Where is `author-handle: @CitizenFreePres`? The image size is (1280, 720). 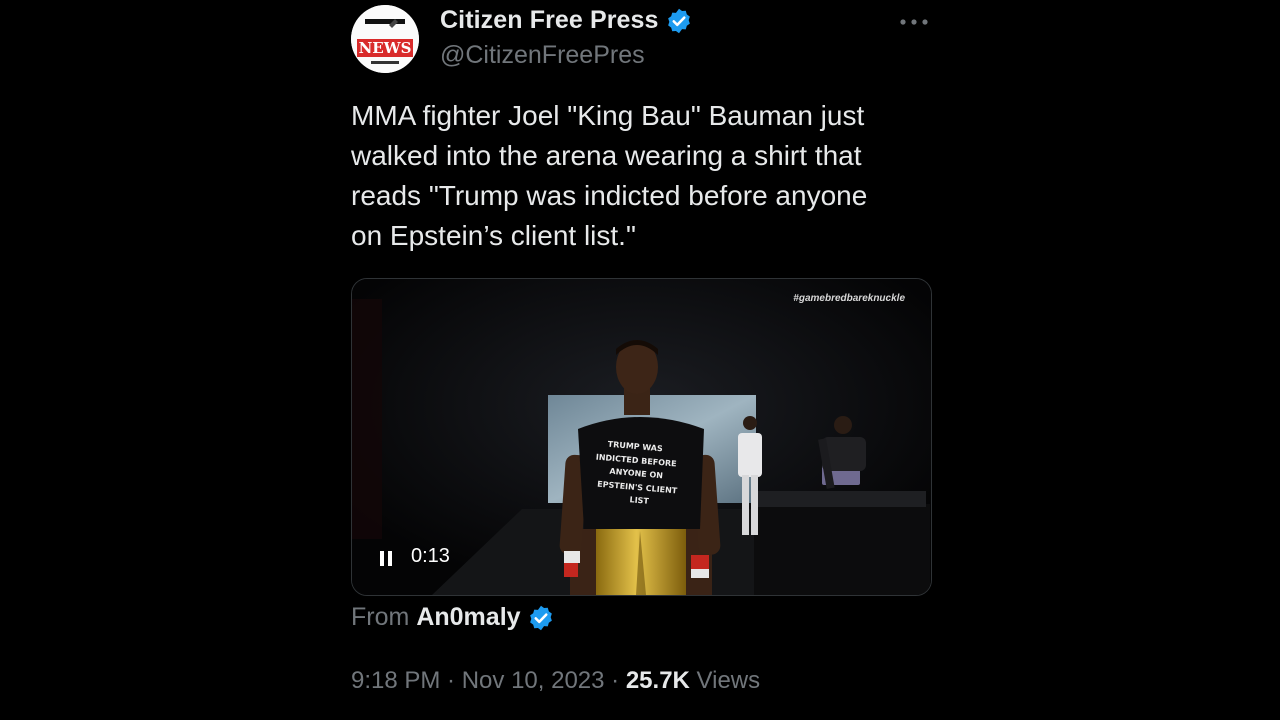
author-handle: @CitizenFreePres is located at coordinates (542, 55).